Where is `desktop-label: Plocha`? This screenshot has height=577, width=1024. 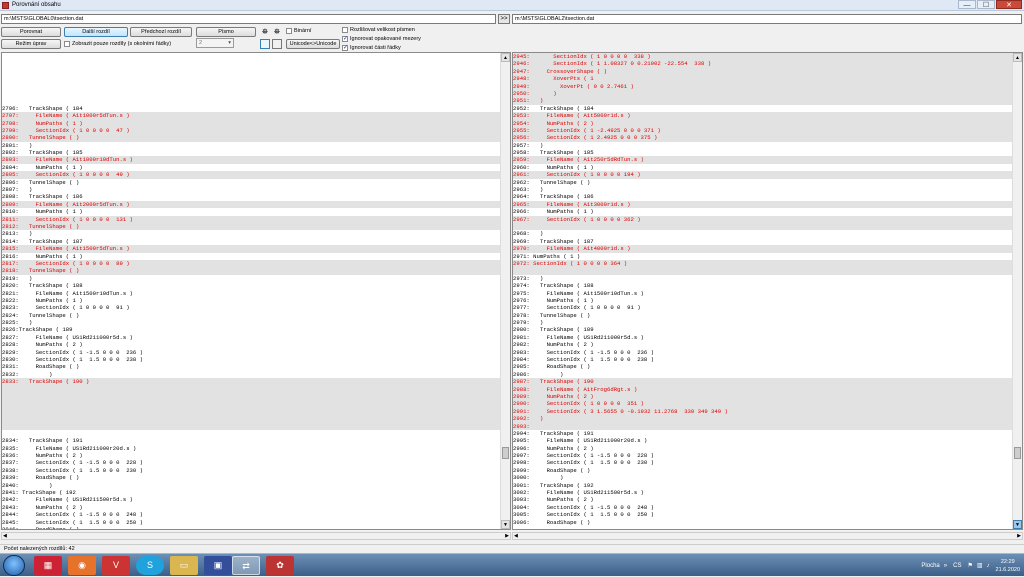 desktop-label: Plocha is located at coordinates (930, 566).